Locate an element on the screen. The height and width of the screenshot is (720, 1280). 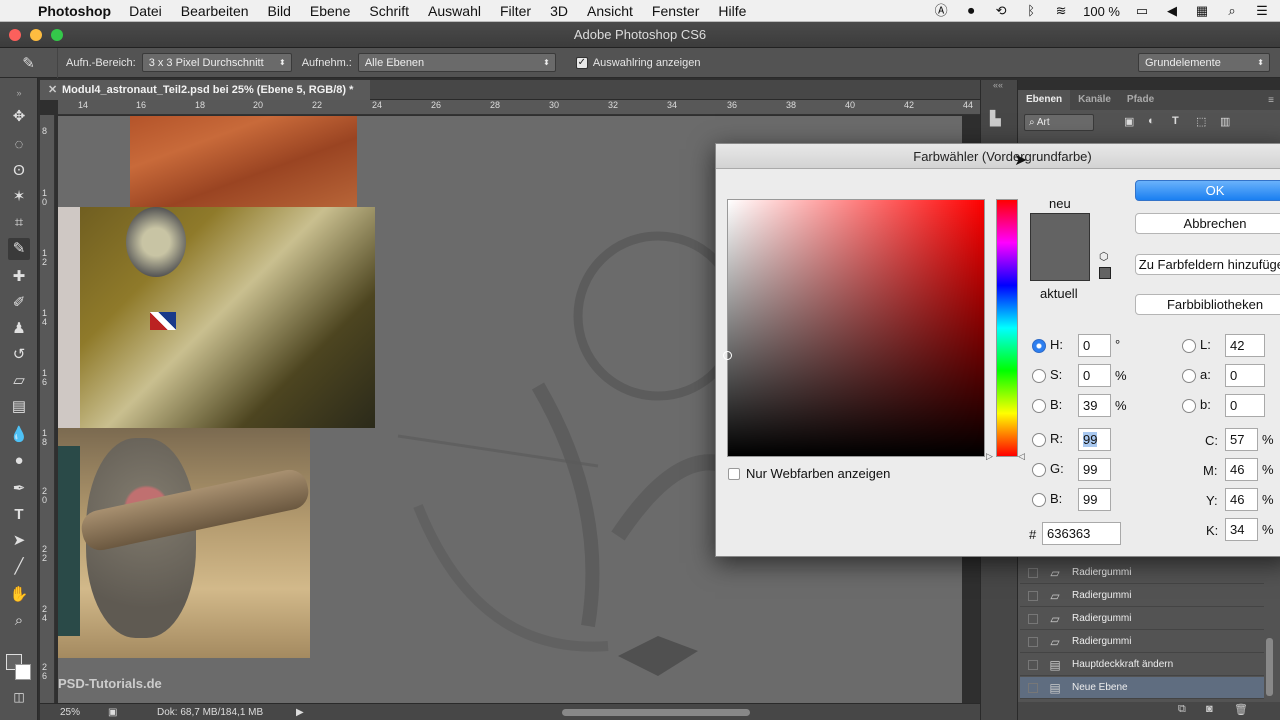
notification-center-icon: ☰ is located at coordinates (1262, 11).